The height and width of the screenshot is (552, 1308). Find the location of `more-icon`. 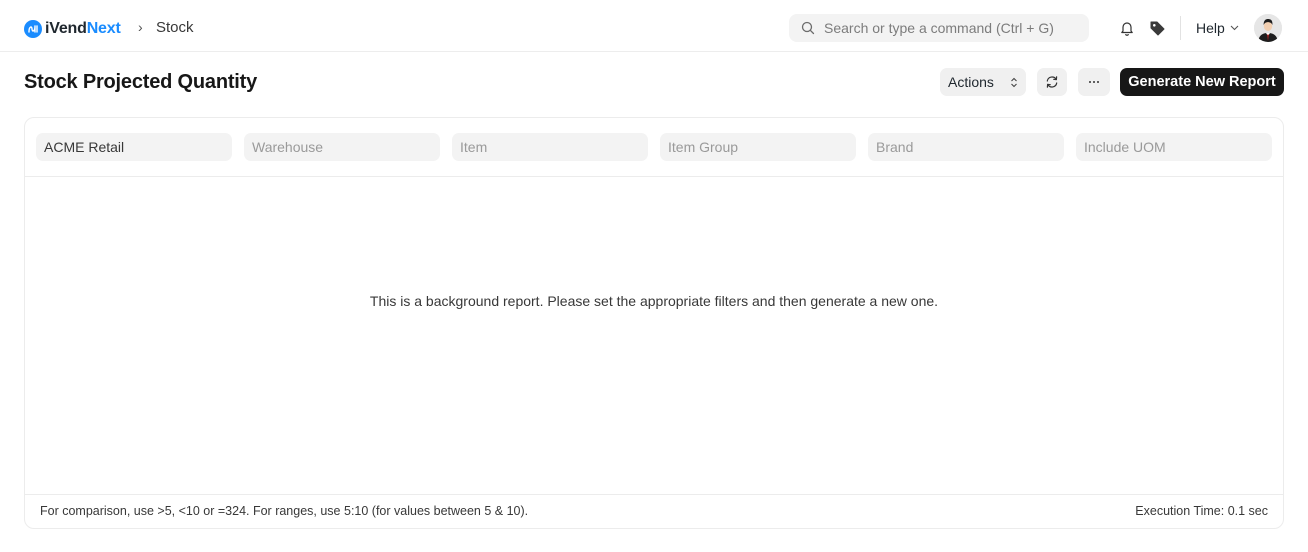

more-icon is located at coordinates (1094, 82).